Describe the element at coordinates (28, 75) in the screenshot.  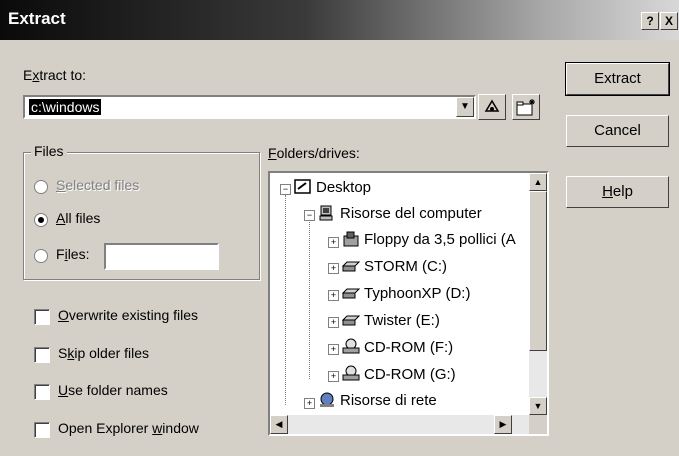
I see `label-text: E` at that location.